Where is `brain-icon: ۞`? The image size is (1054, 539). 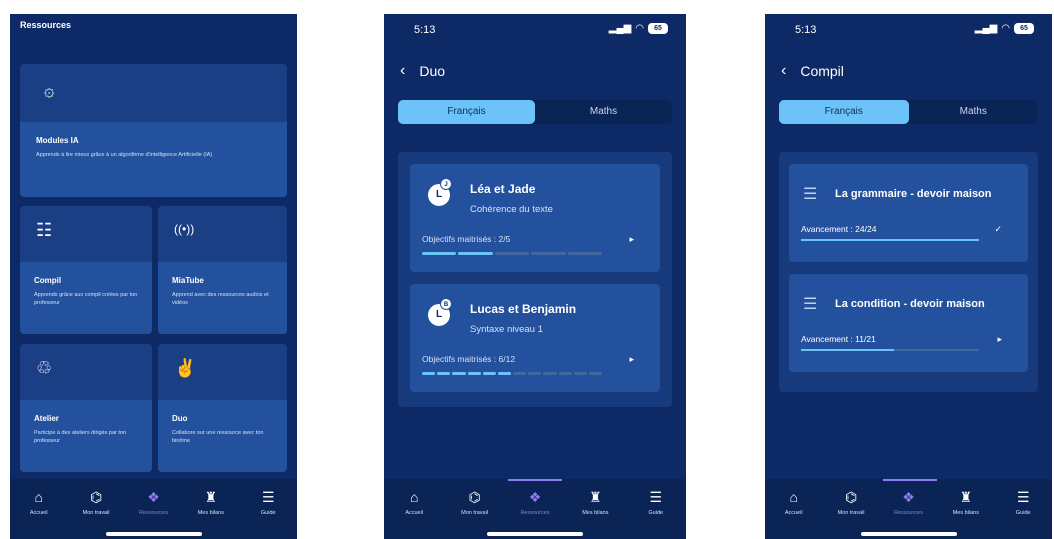 brain-icon: ۞ is located at coordinates (49, 90).